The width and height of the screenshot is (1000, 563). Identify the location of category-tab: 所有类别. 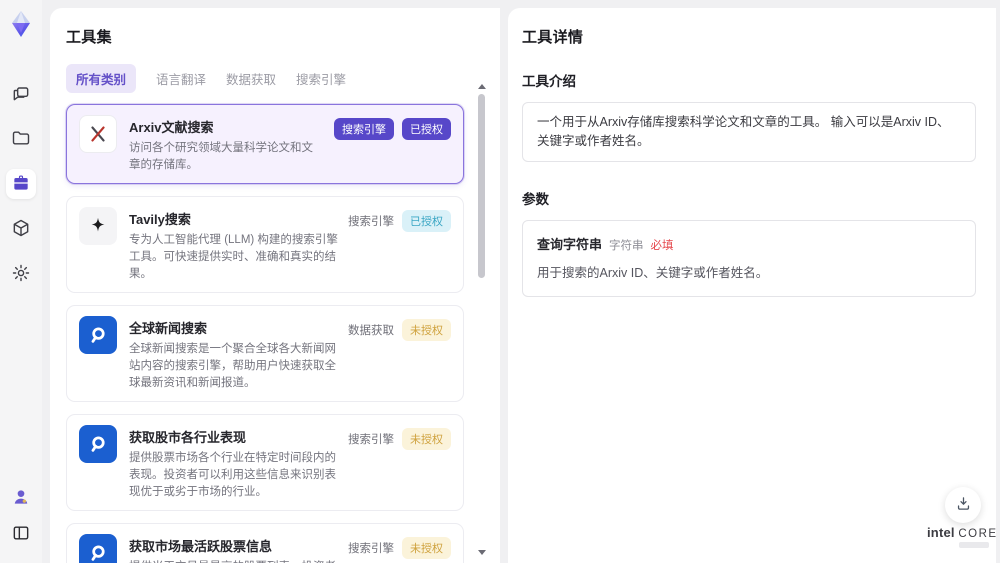
(101, 78).